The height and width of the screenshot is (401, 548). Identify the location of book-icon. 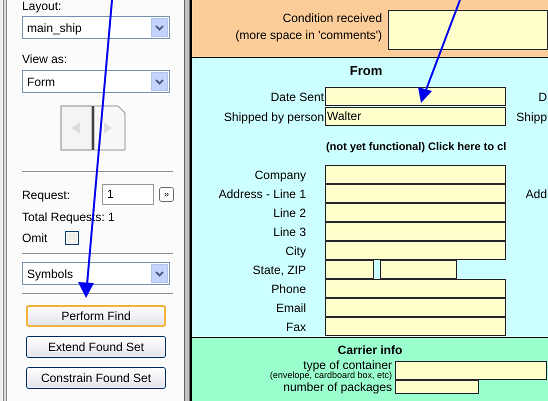
(93, 128).